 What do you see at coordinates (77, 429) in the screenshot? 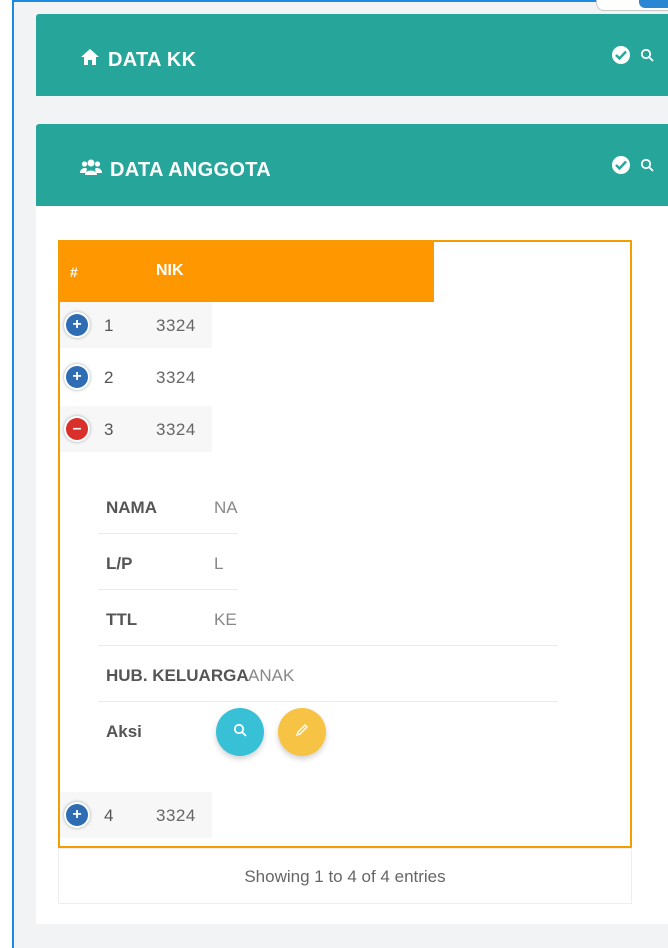
I see `collapse-row-icon: –` at bounding box center [77, 429].